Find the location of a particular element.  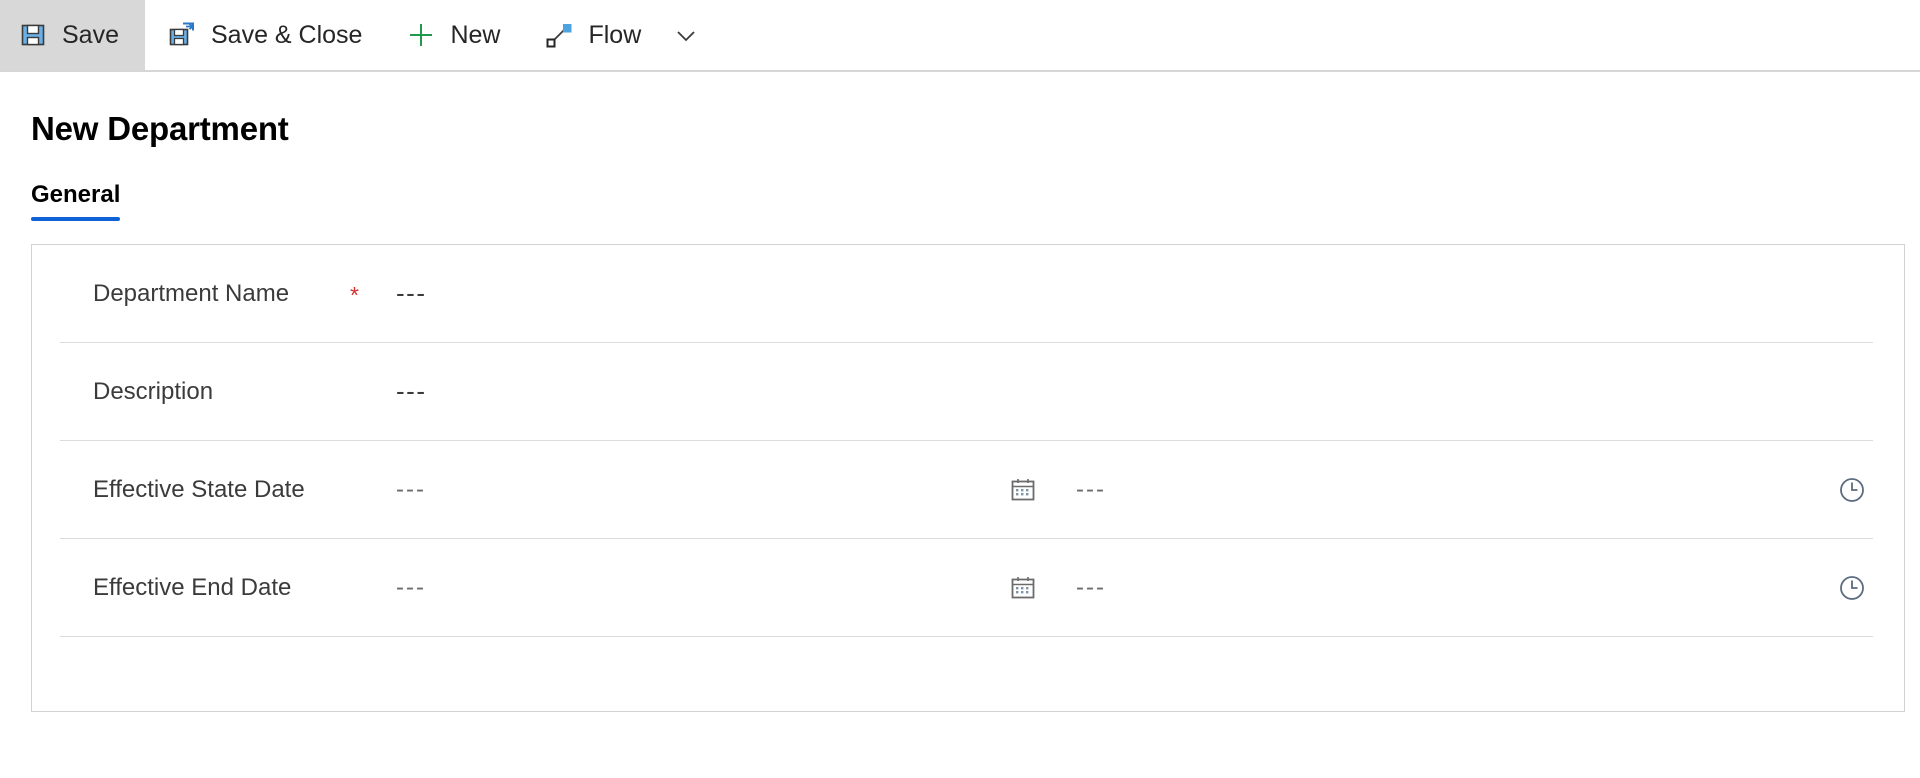

command-bar-overflow-button is located at coordinates (693, 35).